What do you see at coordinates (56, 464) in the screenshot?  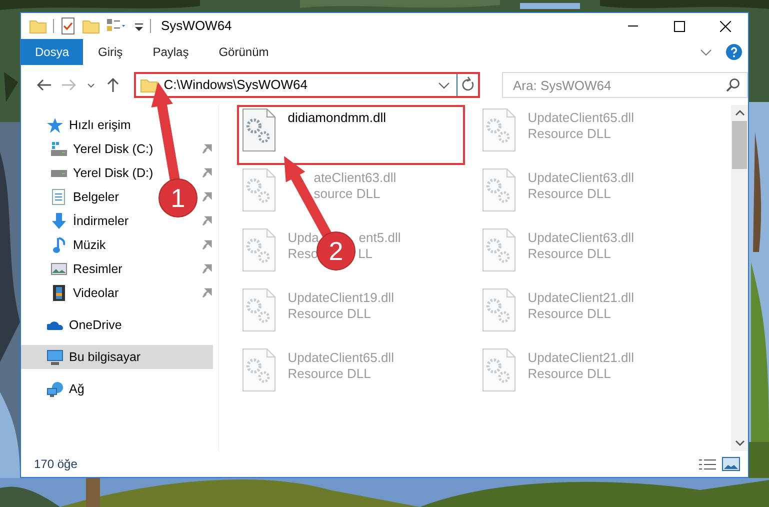 I see `item-count: 170 öğe` at bounding box center [56, 464].